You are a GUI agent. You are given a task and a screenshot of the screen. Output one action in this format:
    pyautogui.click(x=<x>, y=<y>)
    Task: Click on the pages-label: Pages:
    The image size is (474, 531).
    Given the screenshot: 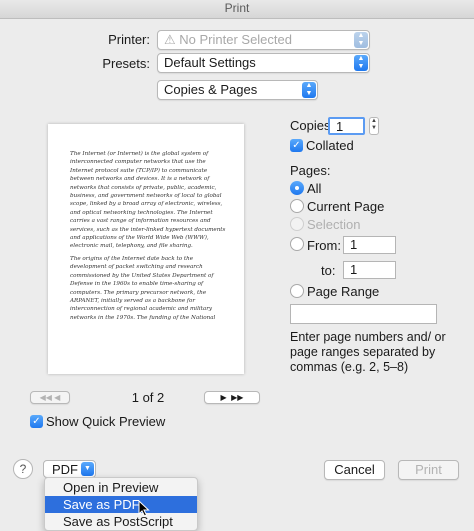 What is the action you would take?
    pyautogui.click(x=310, y=170)
    